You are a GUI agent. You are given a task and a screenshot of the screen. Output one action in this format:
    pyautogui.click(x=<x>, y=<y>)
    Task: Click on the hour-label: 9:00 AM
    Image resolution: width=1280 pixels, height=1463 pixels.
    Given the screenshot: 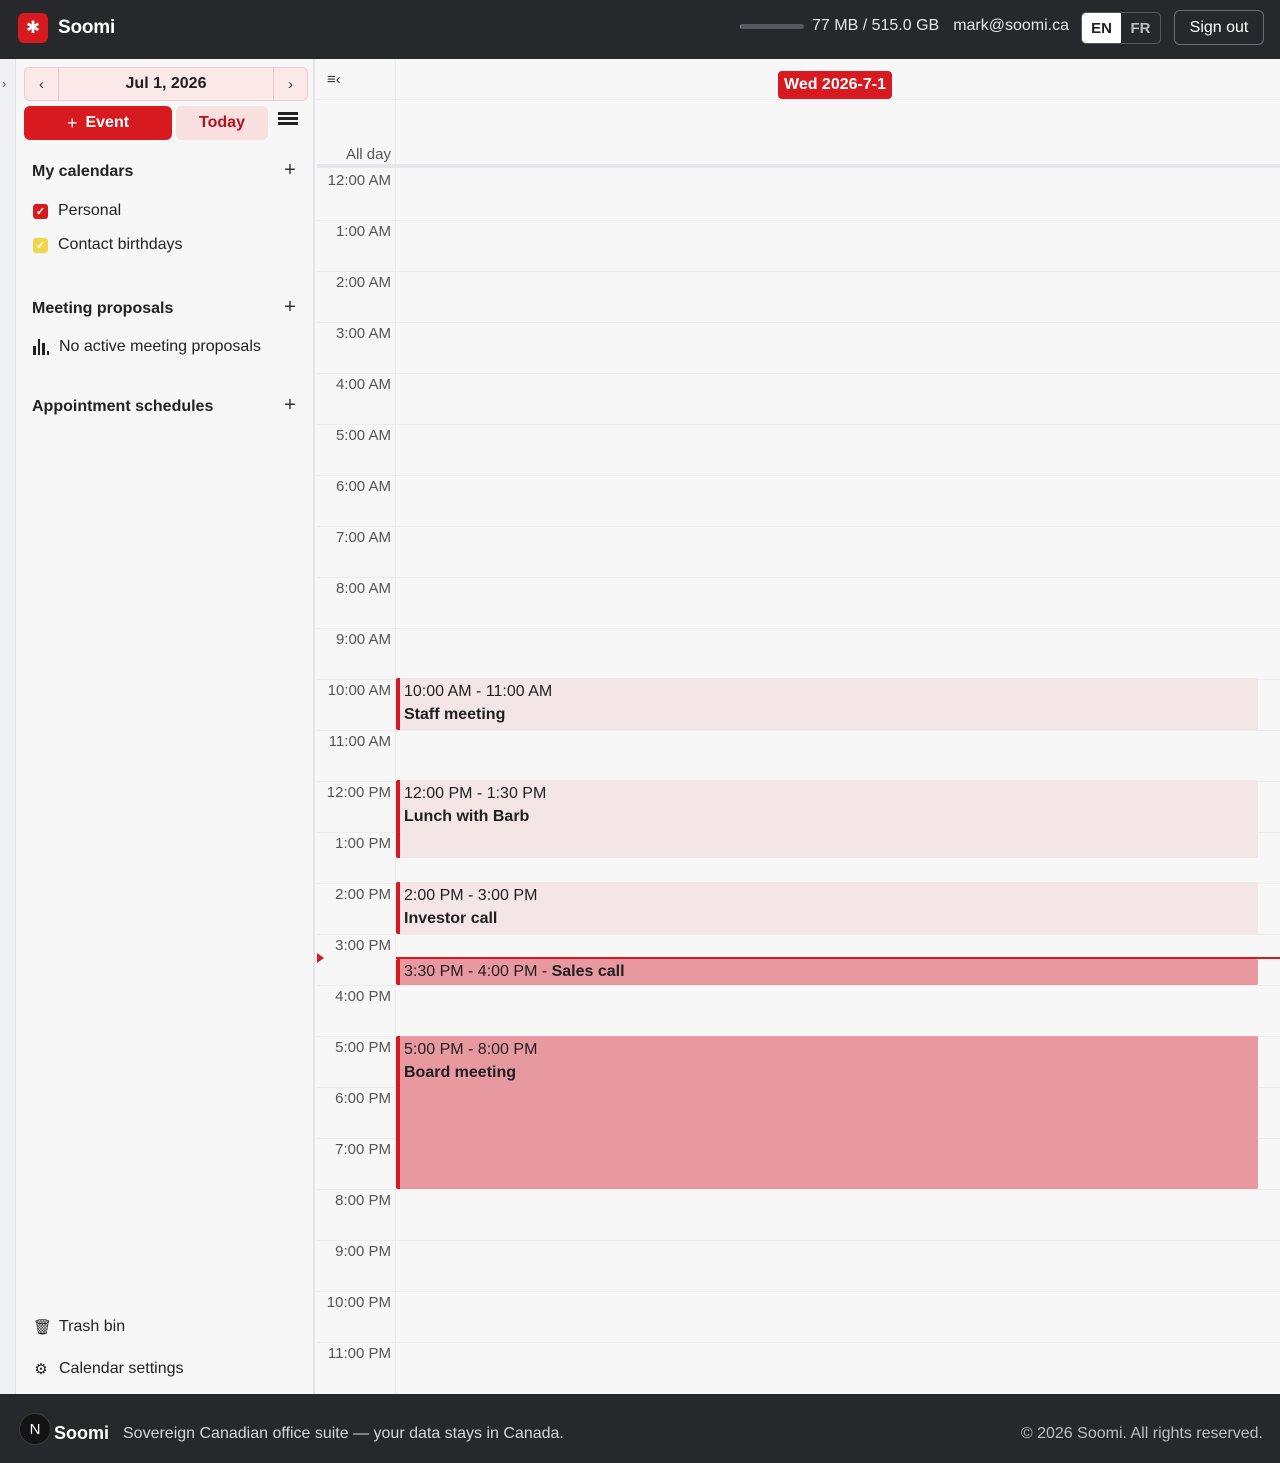 What is the action you would take?
    pyautogui.click(x=363, y=639)
    